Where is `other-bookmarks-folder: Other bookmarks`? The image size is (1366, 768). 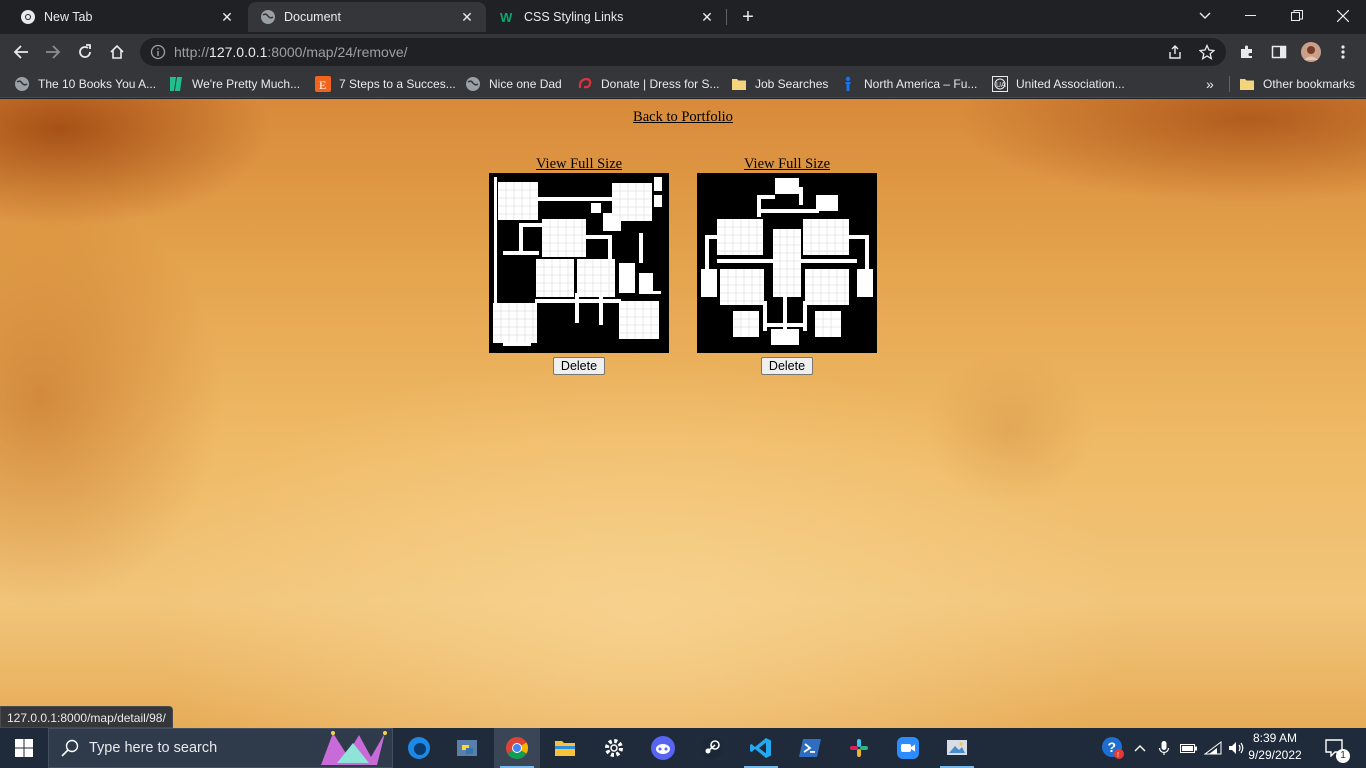 other-bookmarks-folder: Other bookmarks is located at coordinates (1297, 84).